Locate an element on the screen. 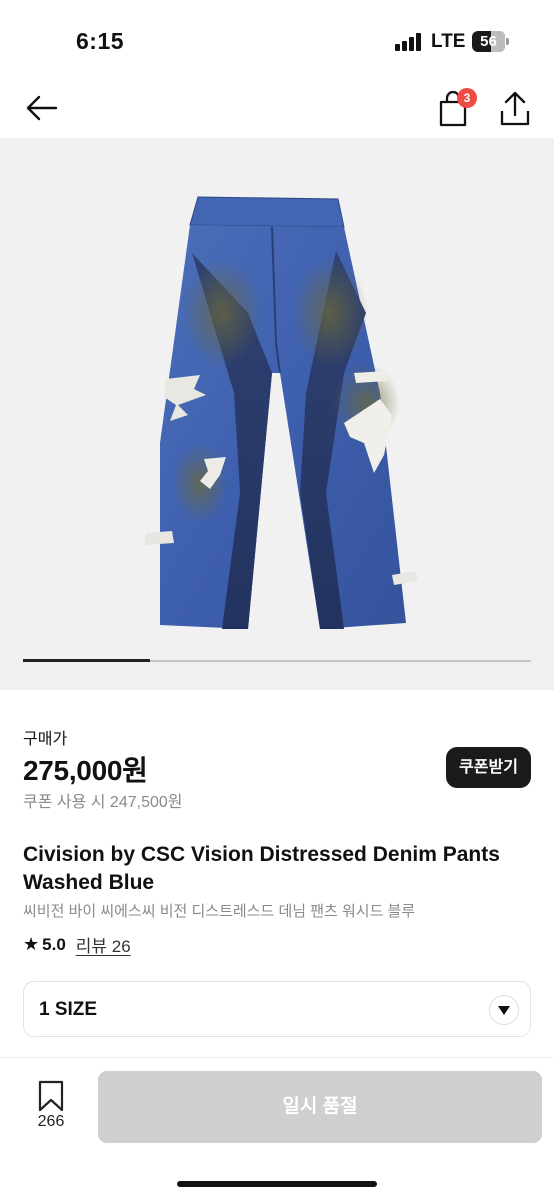 The width and height of the screenshot is (554, 1200). wishlist-button: 266 is located at coordinates (51, 1107).